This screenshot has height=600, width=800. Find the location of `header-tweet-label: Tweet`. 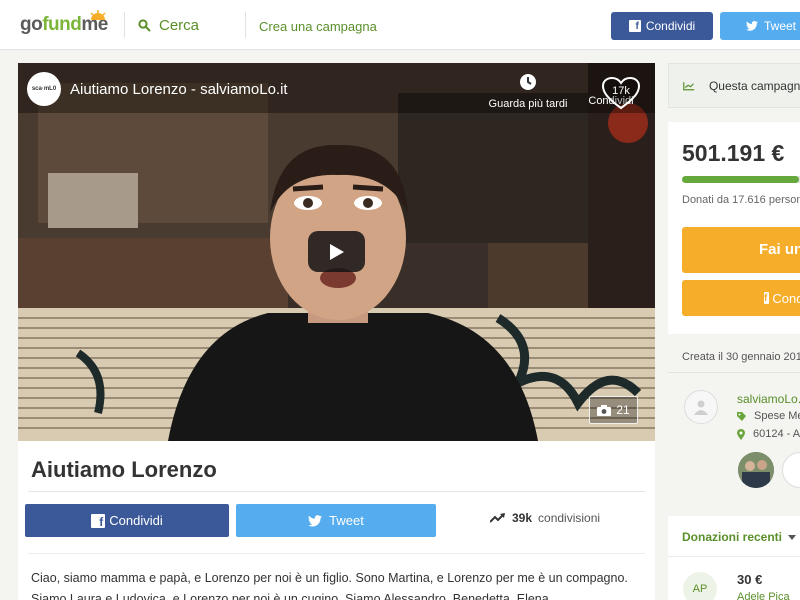

header-tweet-label: Tweet is located at coordinates (780, 26).